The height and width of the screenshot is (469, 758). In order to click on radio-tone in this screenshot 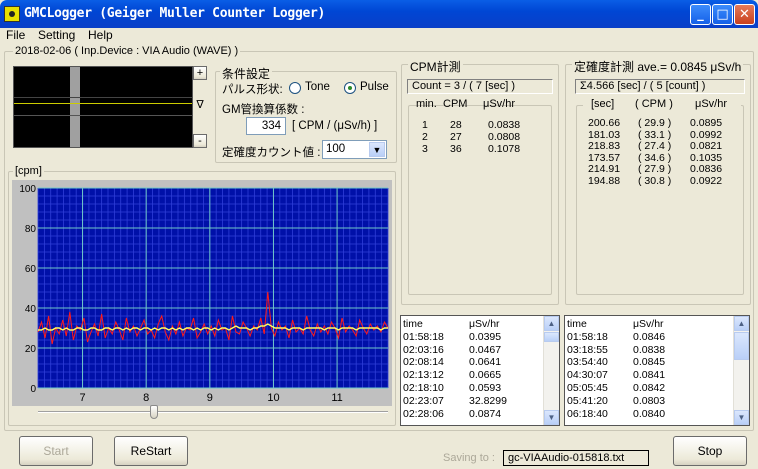, I will do `click(295, 88)`.